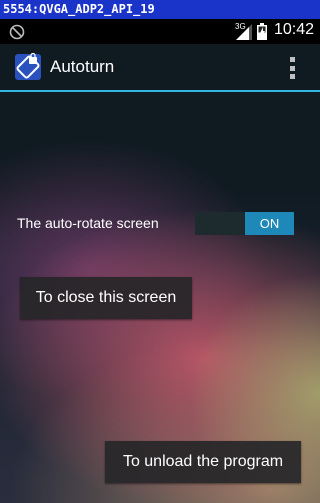 This screenshot has width=320, height=503. I want to click on close-screen-button: To close this screen, so click(106, 298).